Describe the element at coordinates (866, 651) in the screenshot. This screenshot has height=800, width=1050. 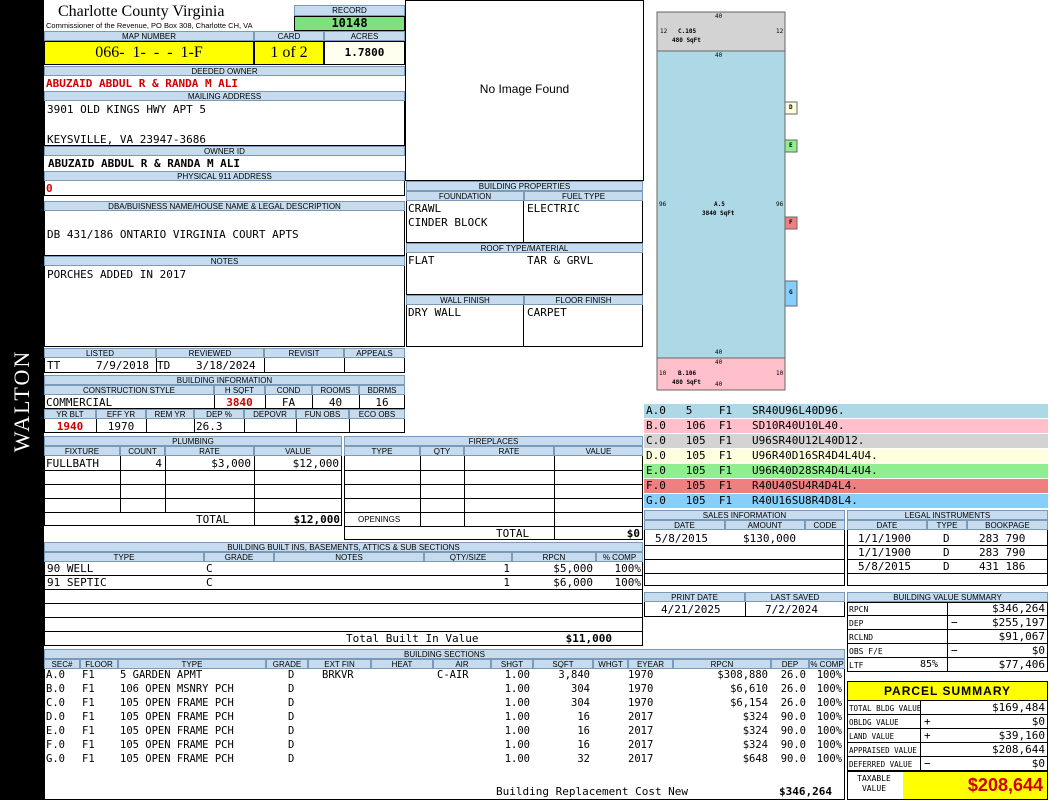
I see `bvs-label: OBS F/E` at that location.